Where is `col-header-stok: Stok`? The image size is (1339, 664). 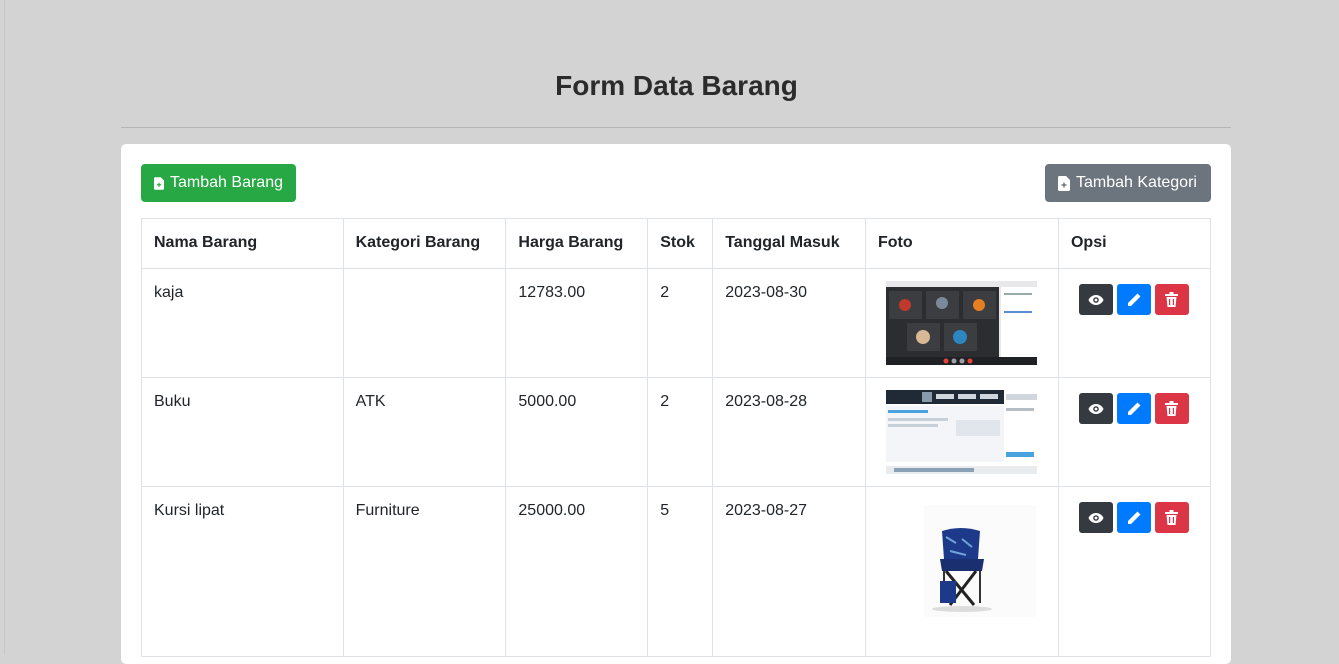 col-header-stok: Stok is located at coordinates (680, 243).